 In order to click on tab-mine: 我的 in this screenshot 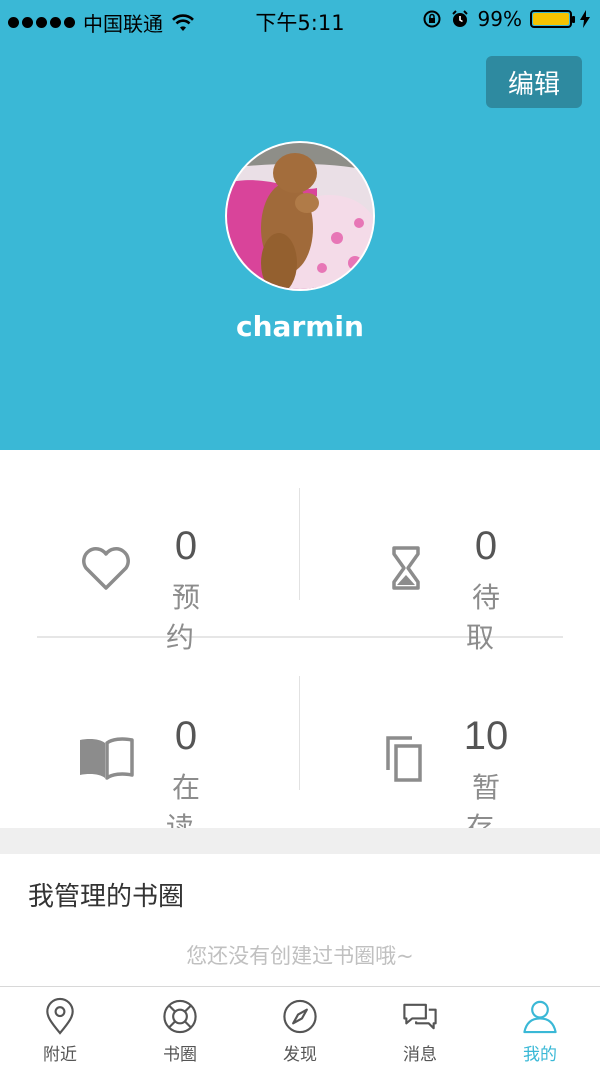, I will do `click(540, 1026)`.